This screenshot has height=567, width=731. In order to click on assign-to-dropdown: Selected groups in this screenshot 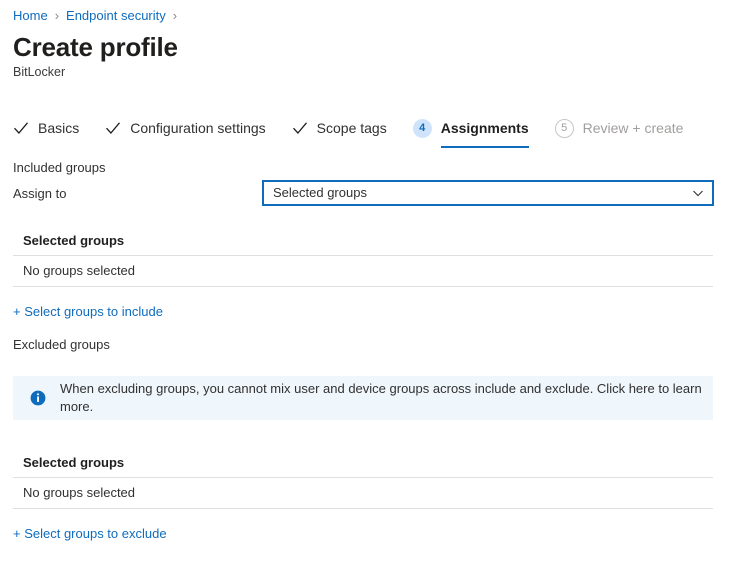, I will do `click(488, 193)`.